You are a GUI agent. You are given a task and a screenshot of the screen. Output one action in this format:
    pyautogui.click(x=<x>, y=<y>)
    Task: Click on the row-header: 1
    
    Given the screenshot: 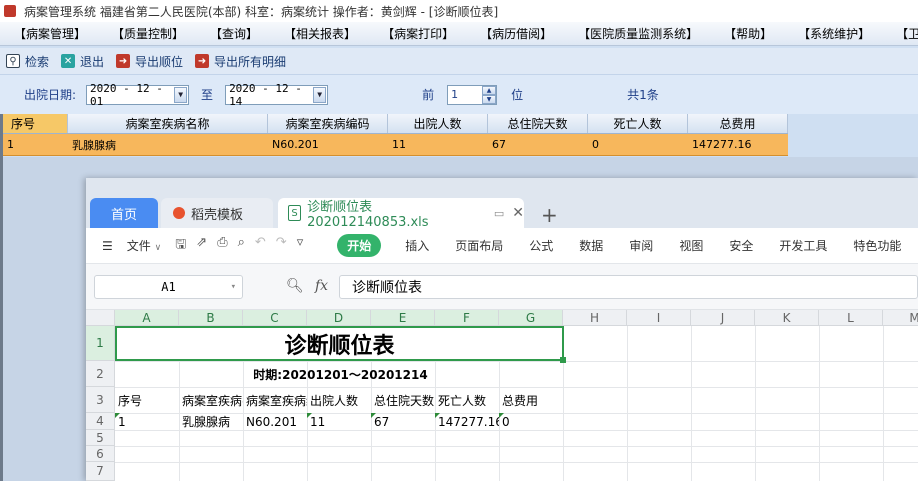 What is the action you would take?
    pyautogui.click(x=100, y=343)
    